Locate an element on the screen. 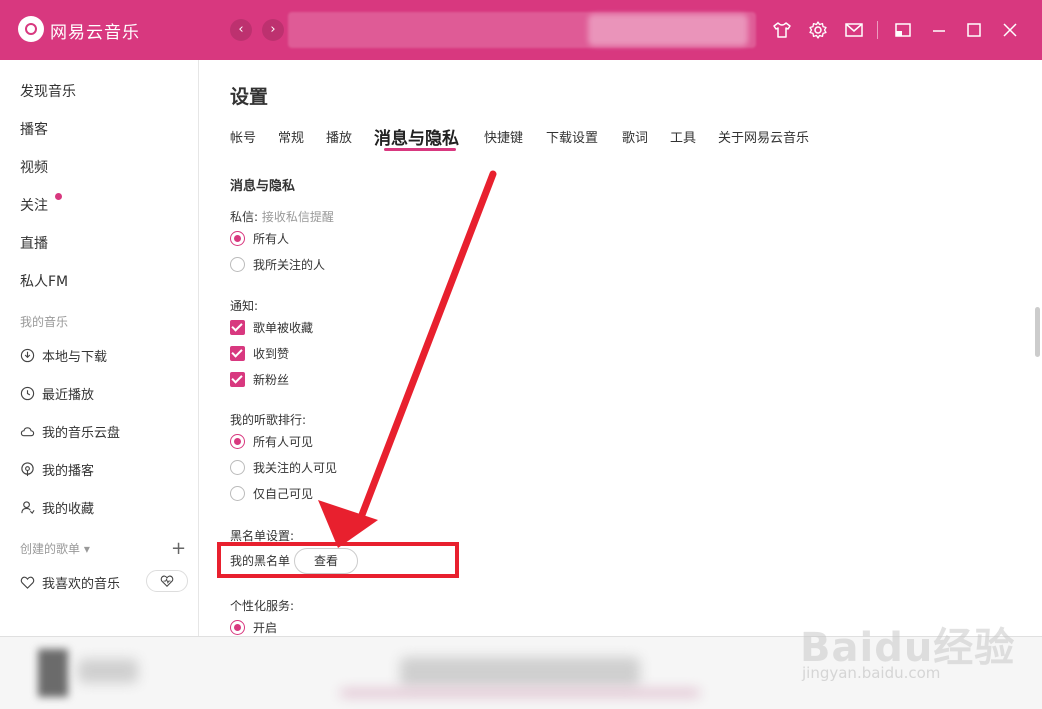  notify-option-playlist-collected: 歌单被收藏 is located at coordinates (271, 327).